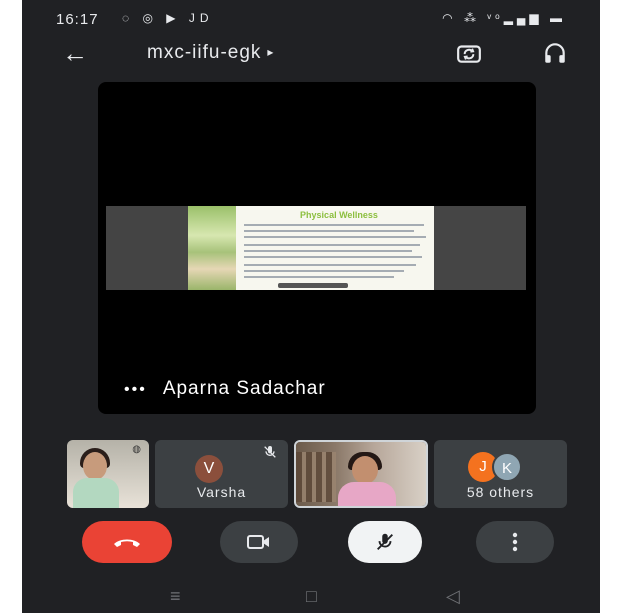 The width and height of the screenshot is (618, 613). I want to click on nav-back-icon: ◁, so click(453, 596).